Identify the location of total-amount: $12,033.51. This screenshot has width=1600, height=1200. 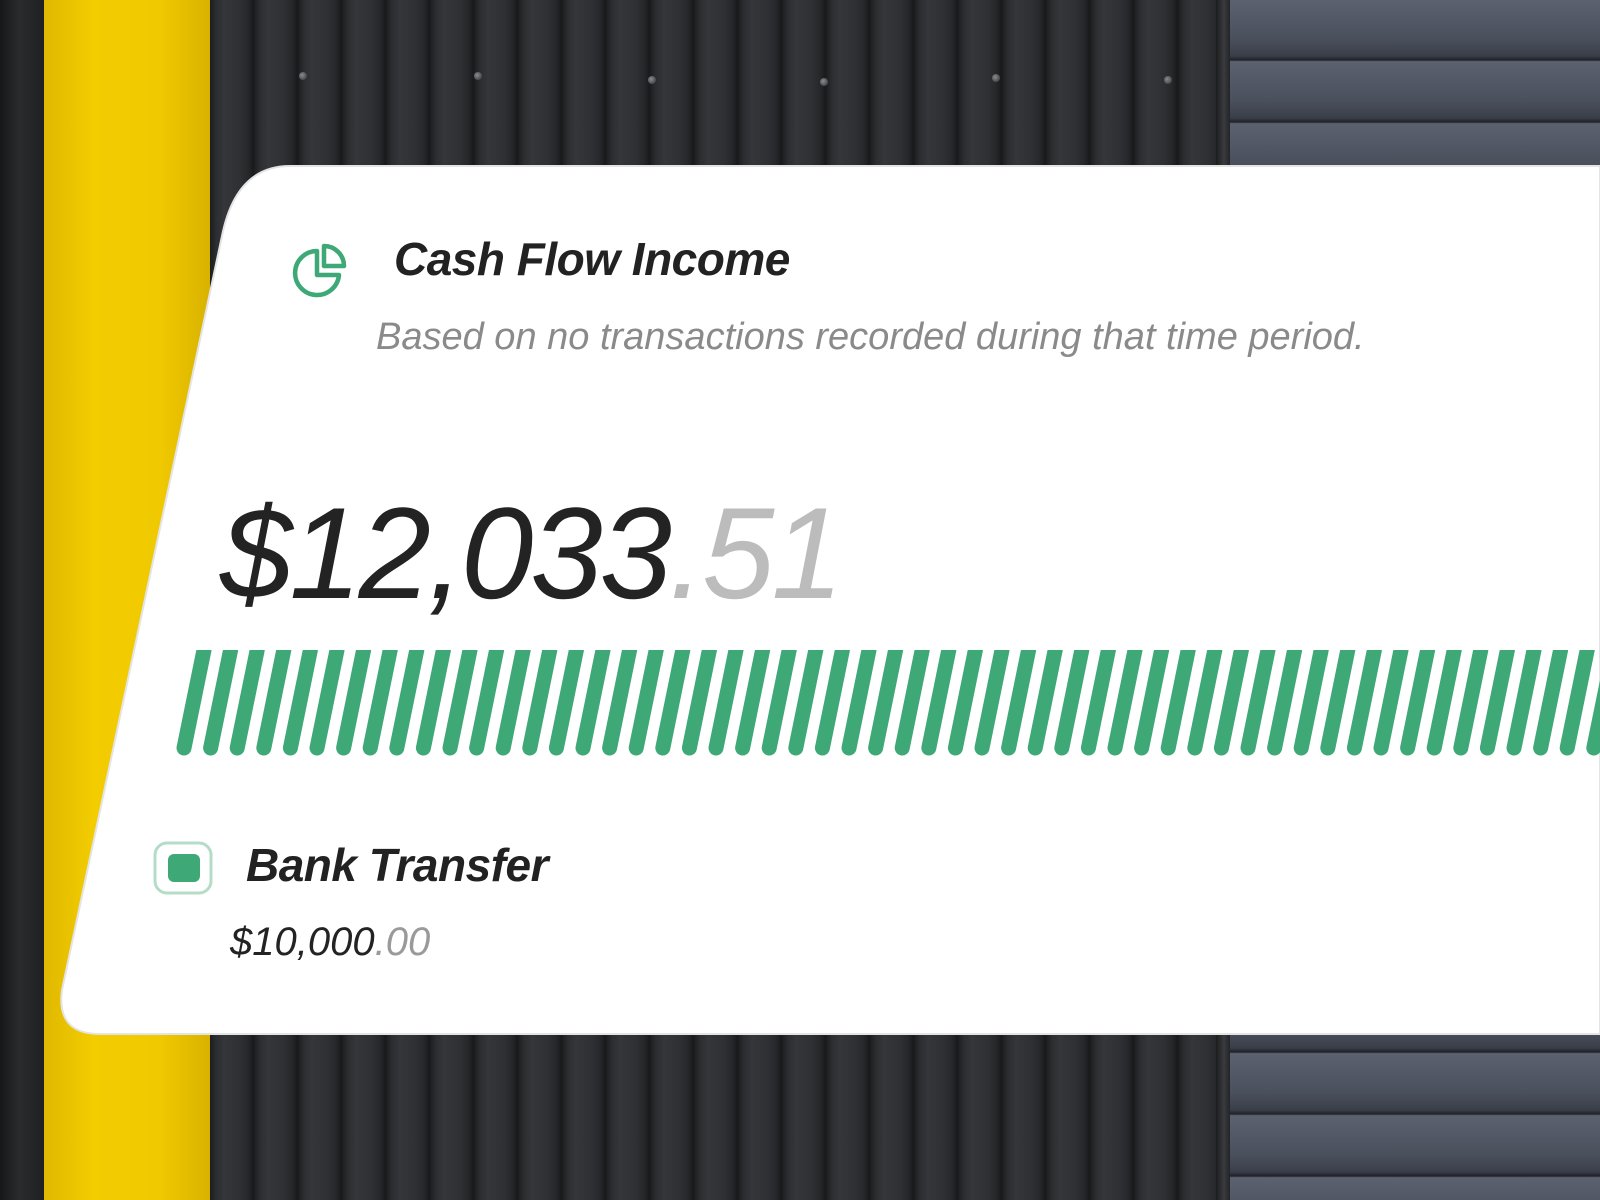
(532, 553).